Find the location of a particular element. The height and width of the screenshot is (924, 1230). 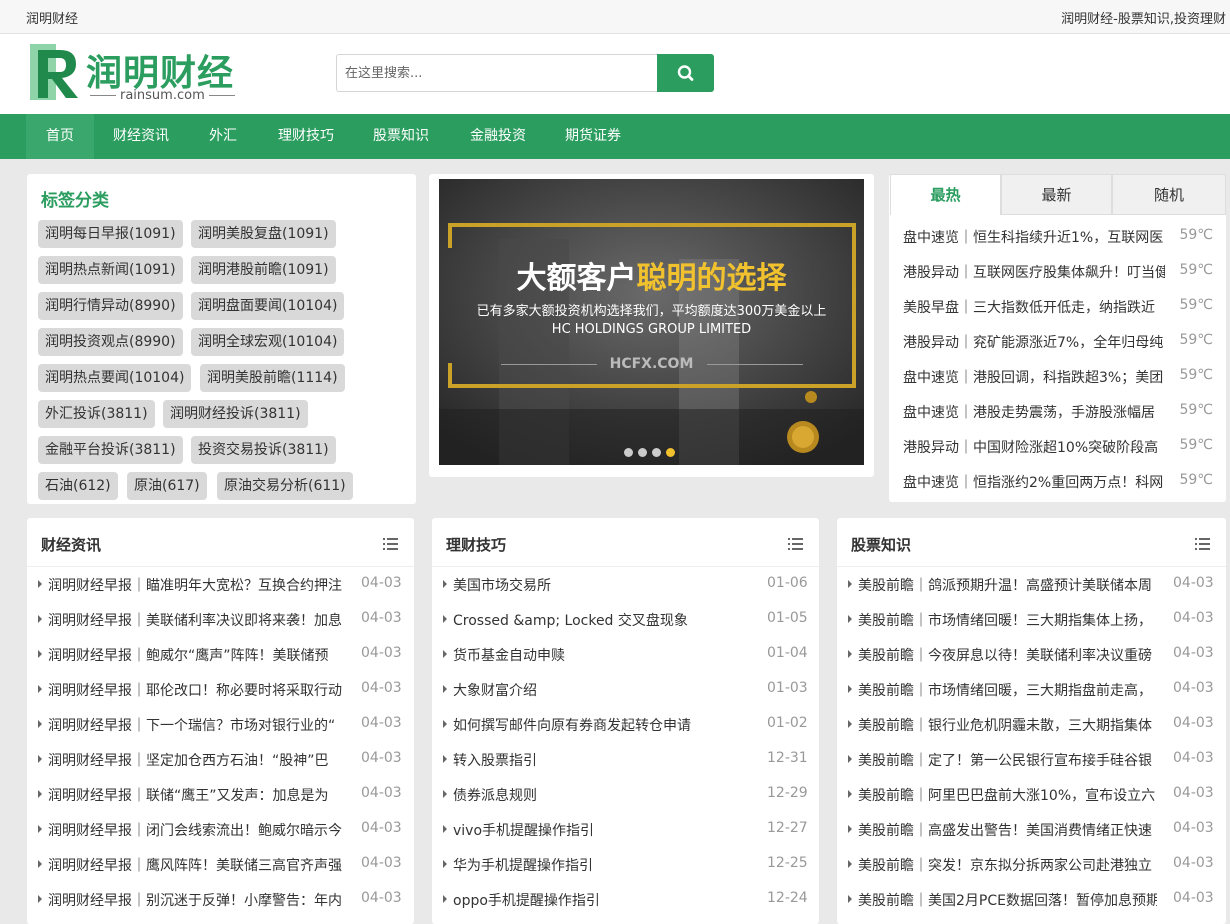

list-item: 债券派息规则 12-29 is located at coordinates (625, 802).